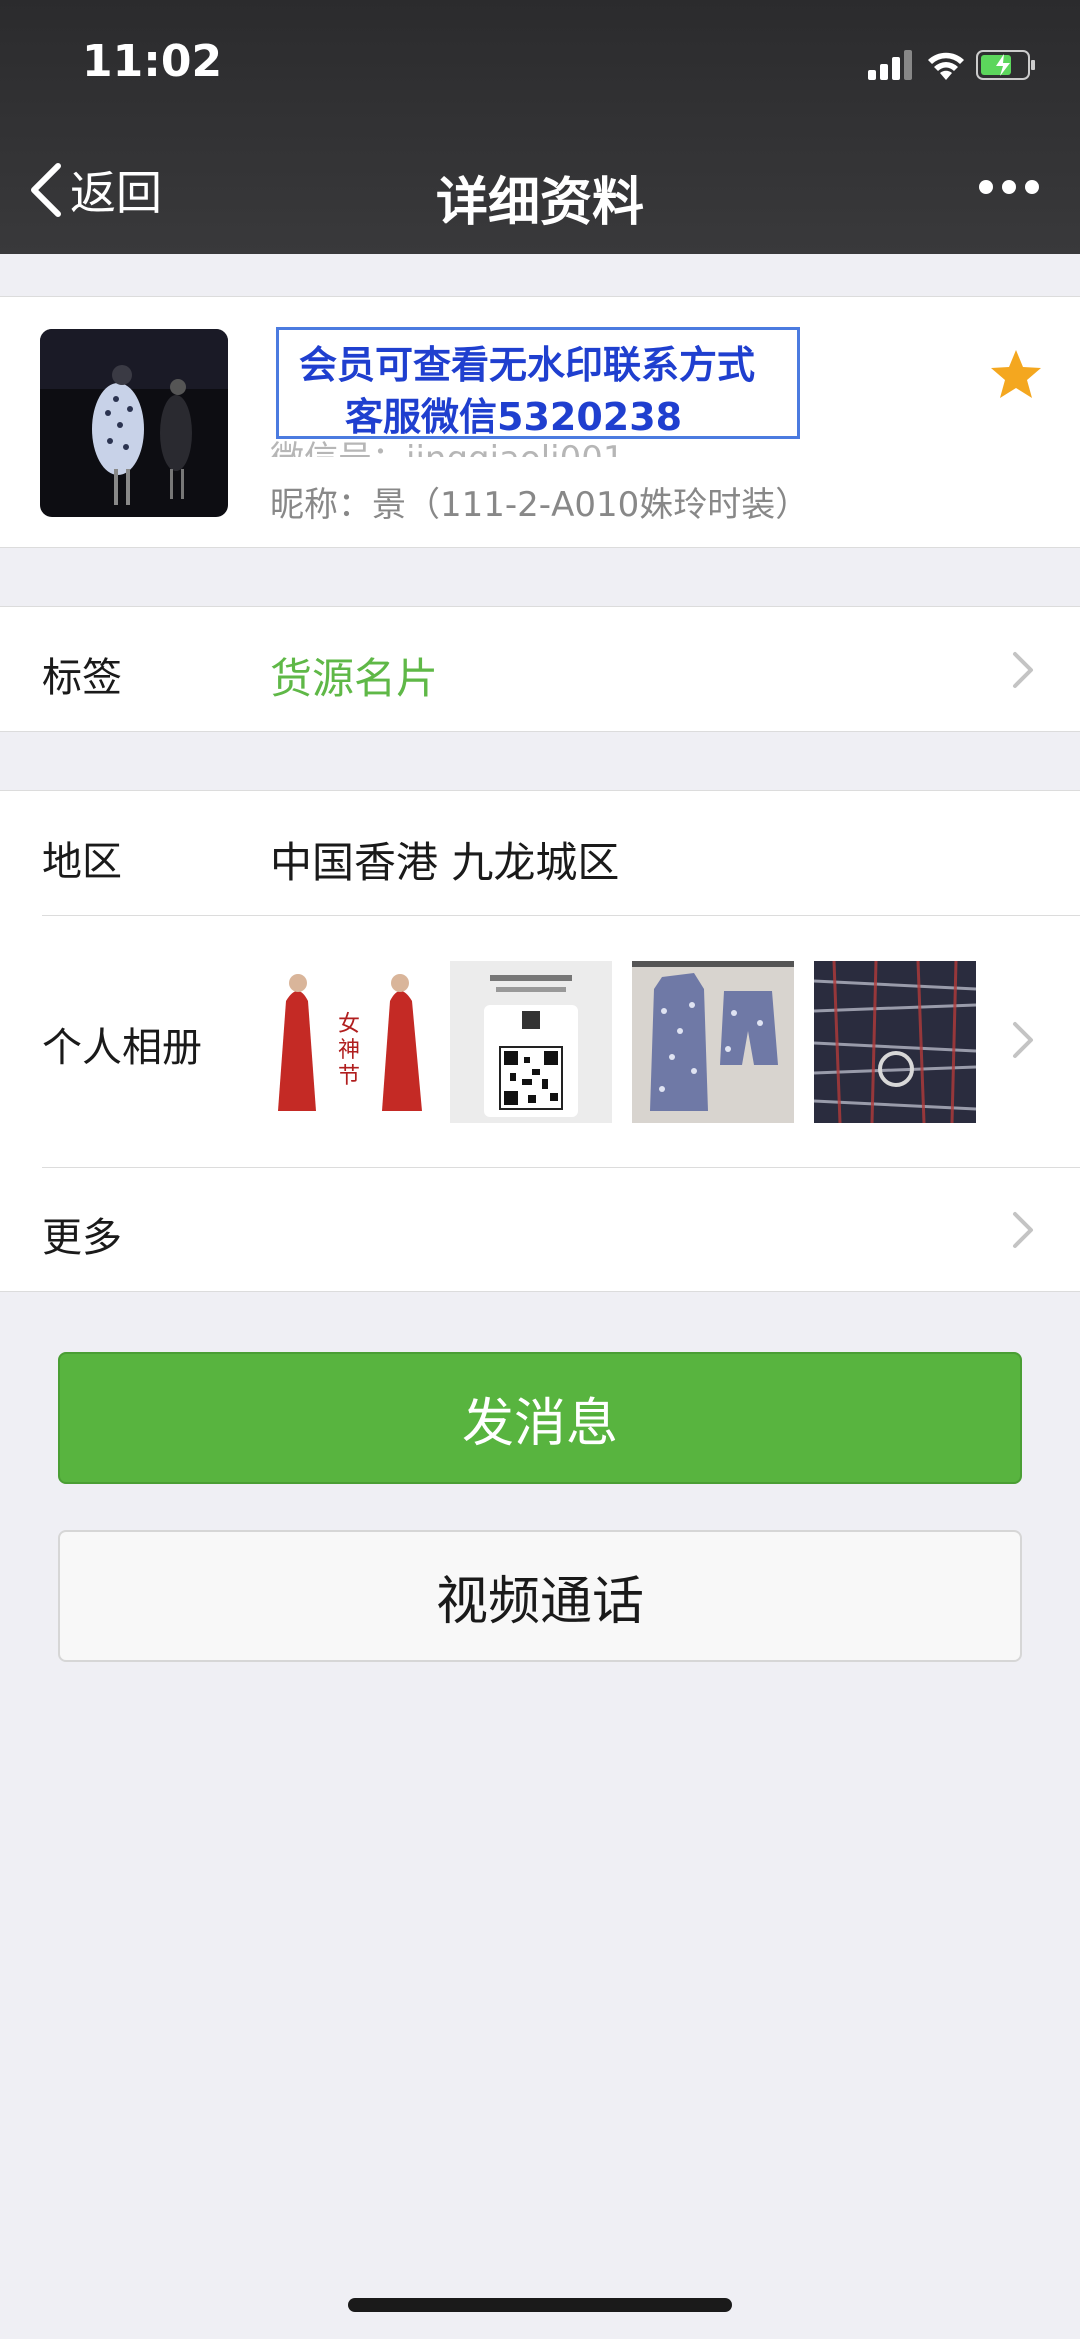 This screenshot has height=2339, width=1080. I want to click on star-button, so click(1016, 377).